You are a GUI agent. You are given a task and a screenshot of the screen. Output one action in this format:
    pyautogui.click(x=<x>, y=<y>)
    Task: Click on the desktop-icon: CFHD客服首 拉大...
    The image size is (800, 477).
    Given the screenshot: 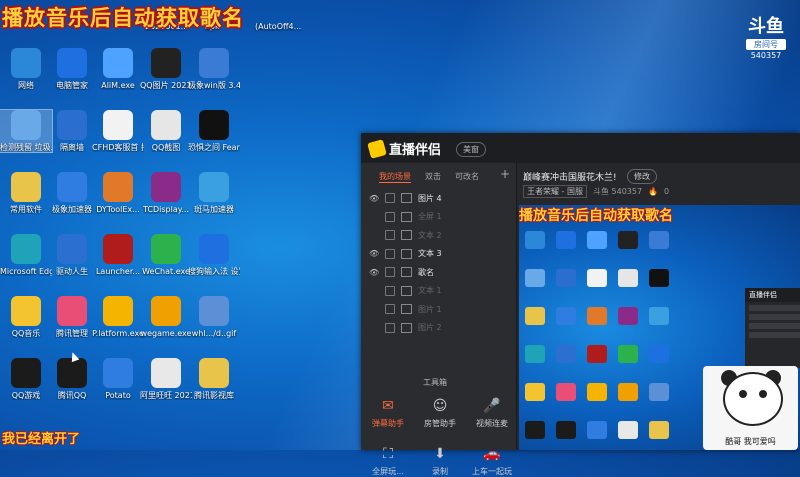 What is the action you would take?
    pyautogui.click(x=118, y=131)
    